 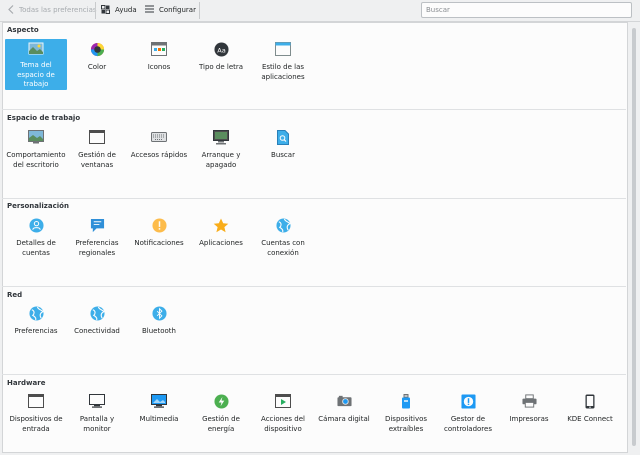 I want to click on search-field, so click(x=526, y=10).